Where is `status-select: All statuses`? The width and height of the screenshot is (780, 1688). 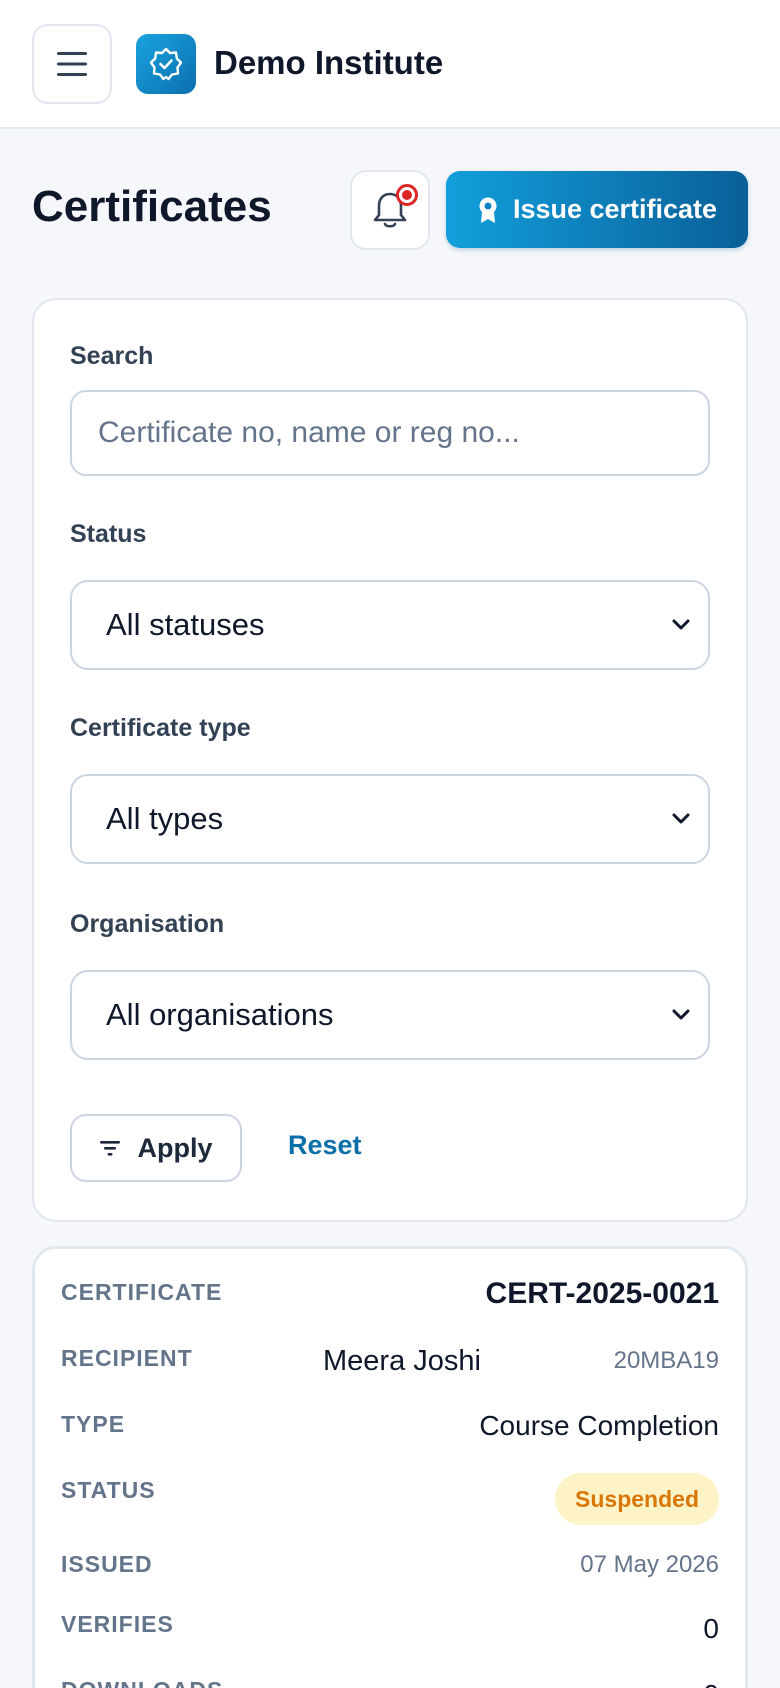
status-select: All statuses is located at coordinates (390, 625).